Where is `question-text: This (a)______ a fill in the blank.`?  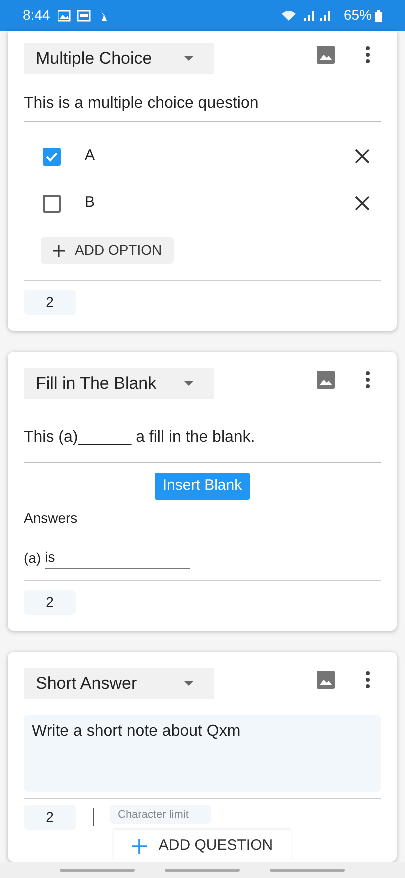
question-text: This (a)______ a fill in the blank. is located at coordinates (202, 444).